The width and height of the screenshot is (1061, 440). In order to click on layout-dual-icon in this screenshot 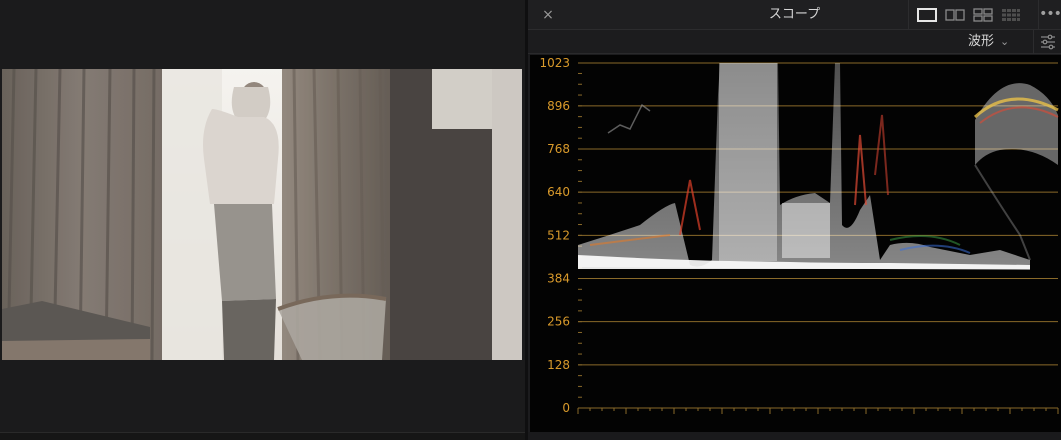, I will do `click(955, 15)`.